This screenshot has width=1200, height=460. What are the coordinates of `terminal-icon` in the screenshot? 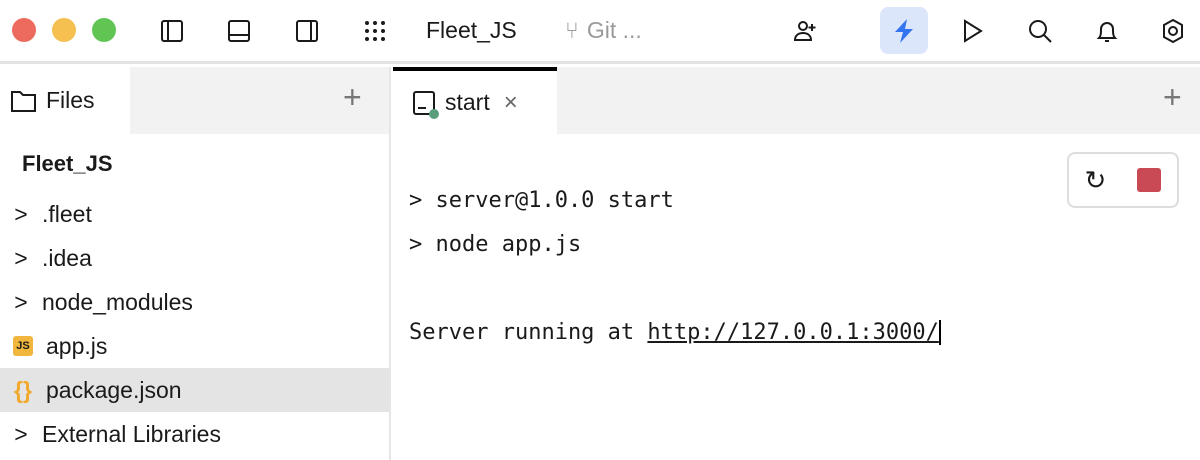 It's located at (426, 104).